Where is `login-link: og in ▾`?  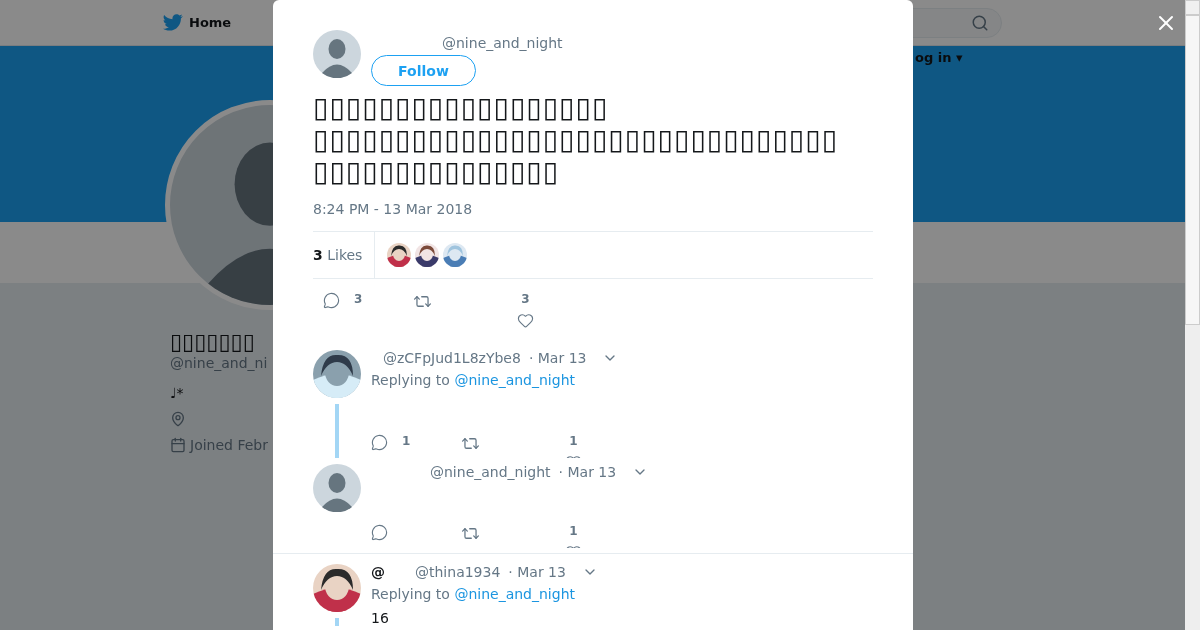
login-link: og in ▾ is located at coordinates (939, 57).